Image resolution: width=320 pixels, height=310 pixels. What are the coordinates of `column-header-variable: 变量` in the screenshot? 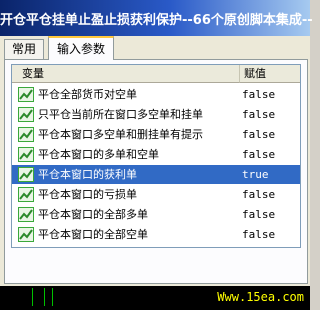 It's located at (126, 74).